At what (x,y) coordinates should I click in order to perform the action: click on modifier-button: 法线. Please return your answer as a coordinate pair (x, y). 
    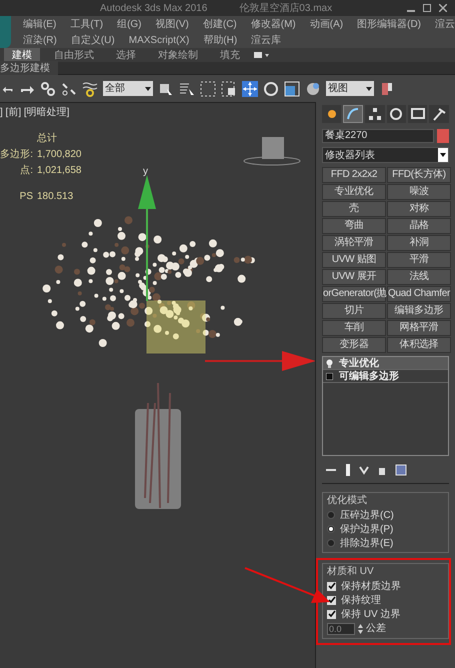
    Looking at the image, I should click on (419, 277).